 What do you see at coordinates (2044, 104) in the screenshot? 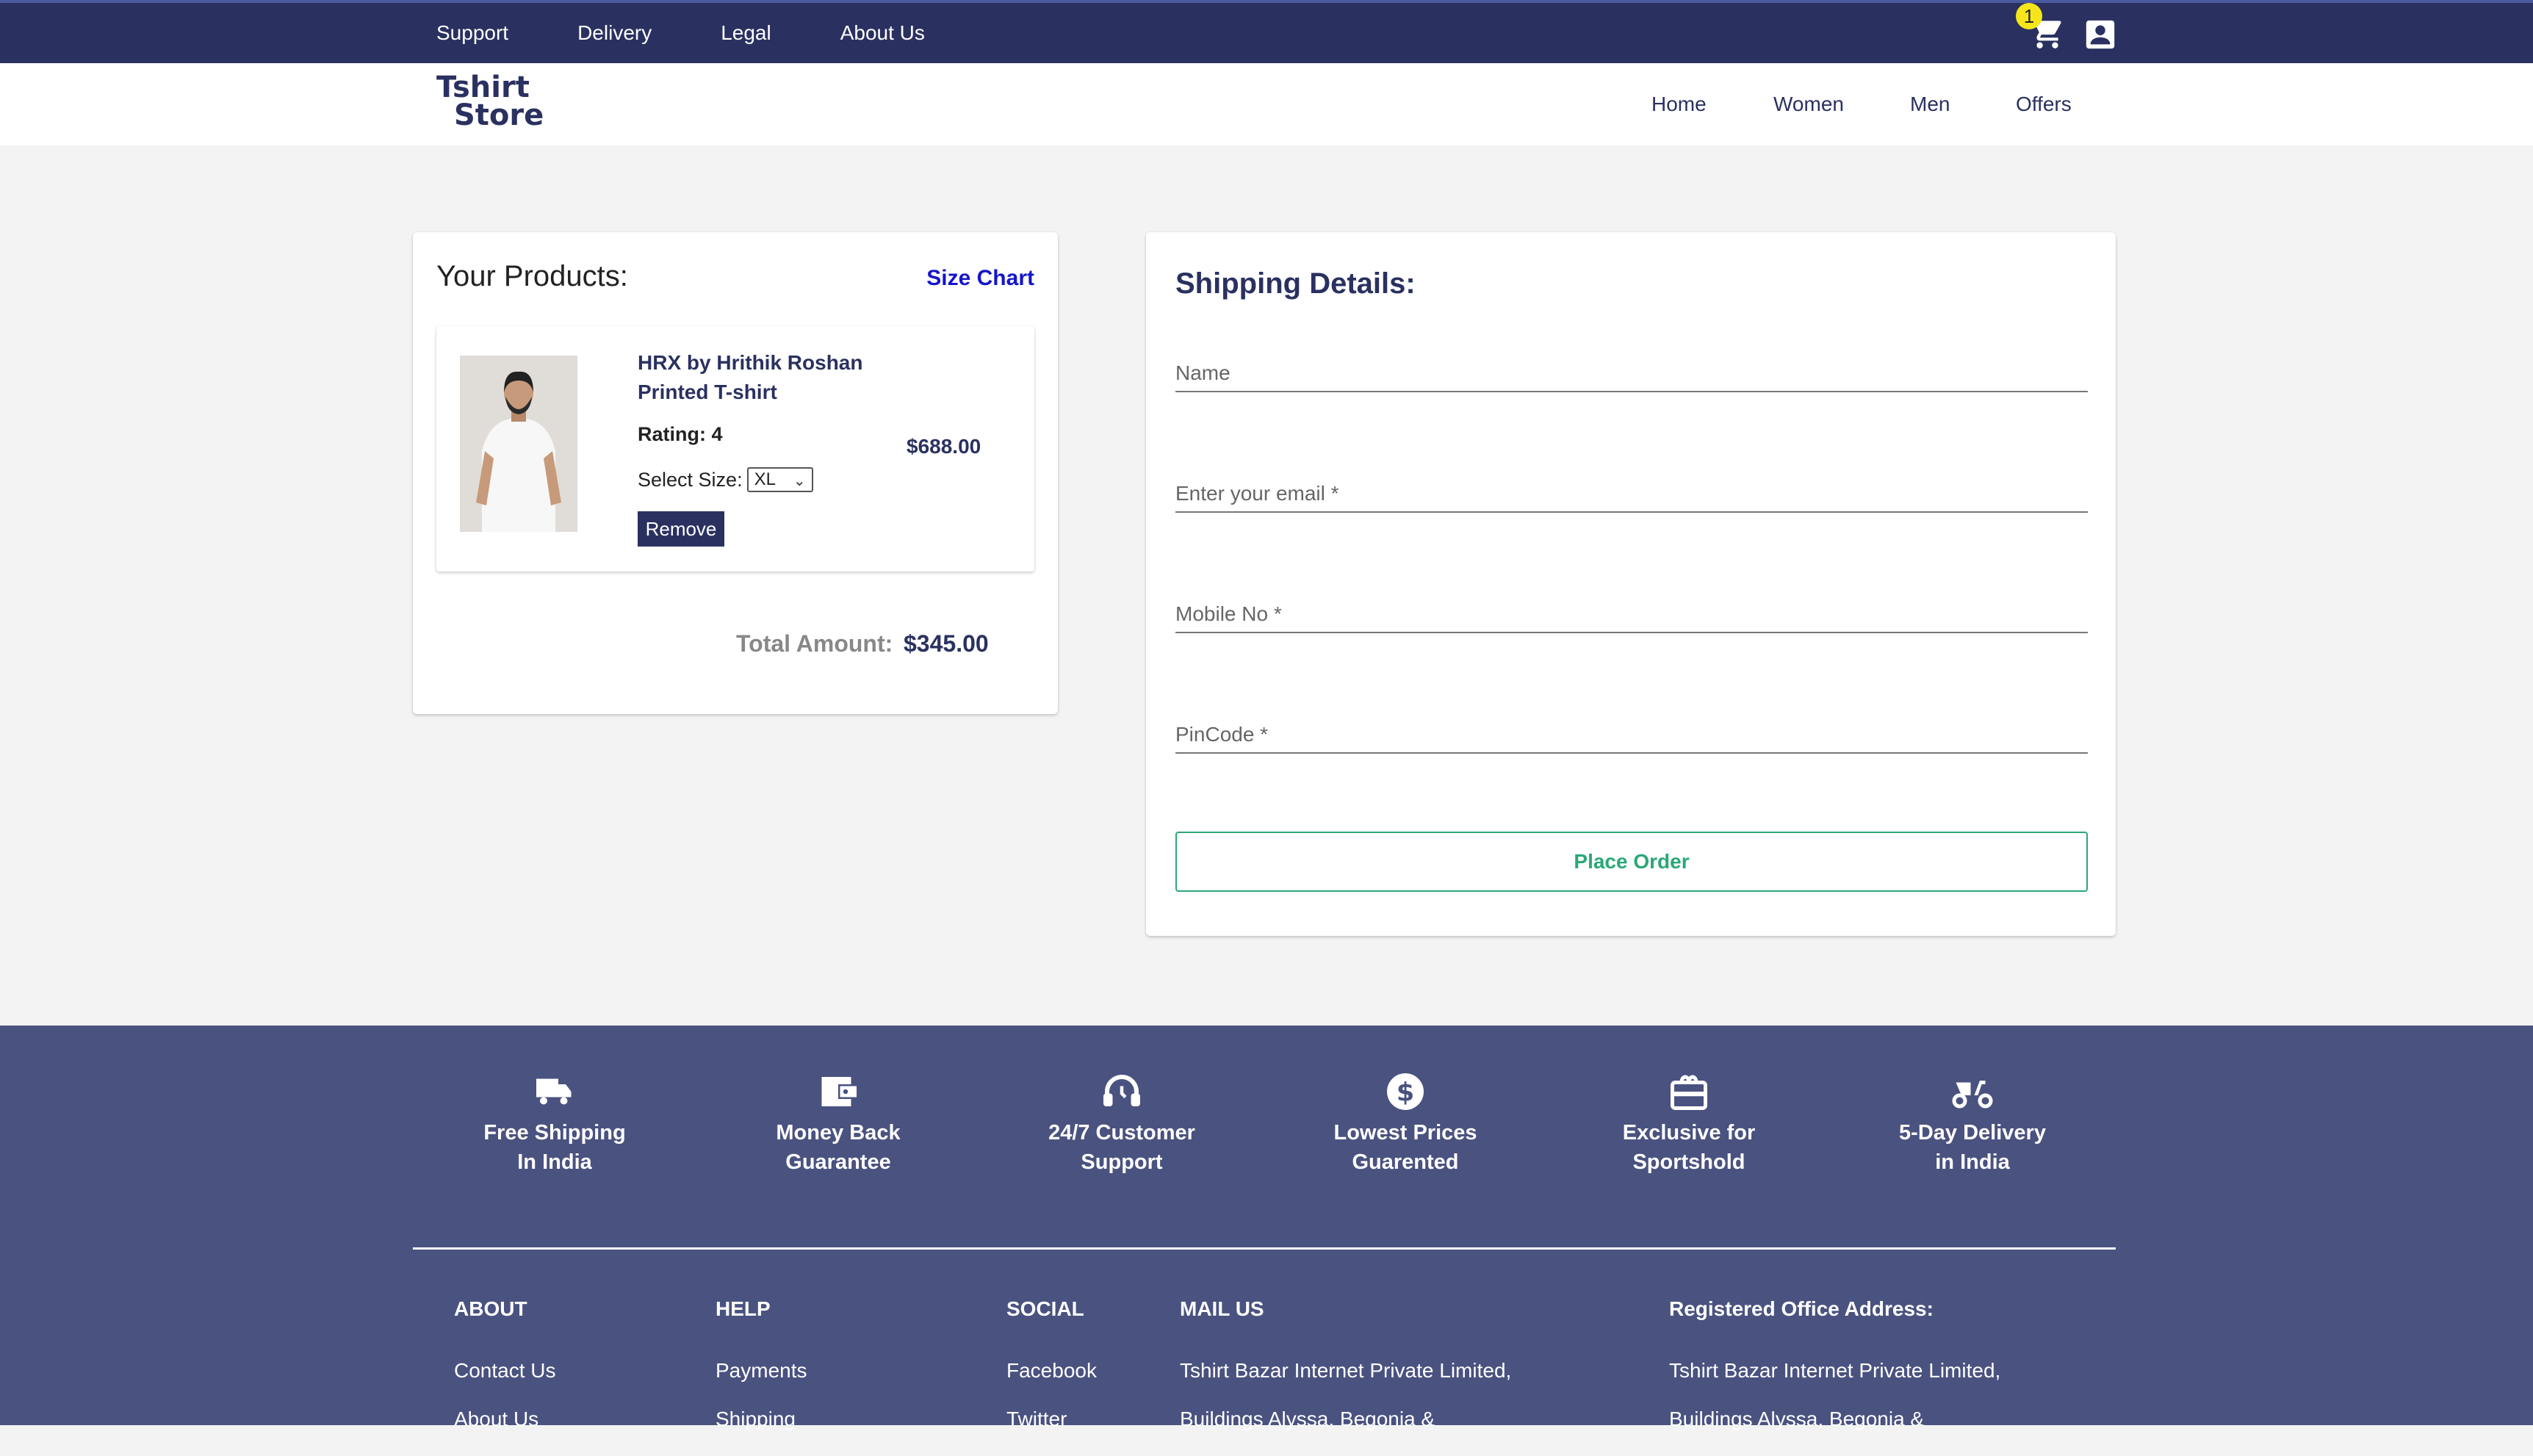
I see `nav-offers: Offers` at bounding box center [2044, 104].